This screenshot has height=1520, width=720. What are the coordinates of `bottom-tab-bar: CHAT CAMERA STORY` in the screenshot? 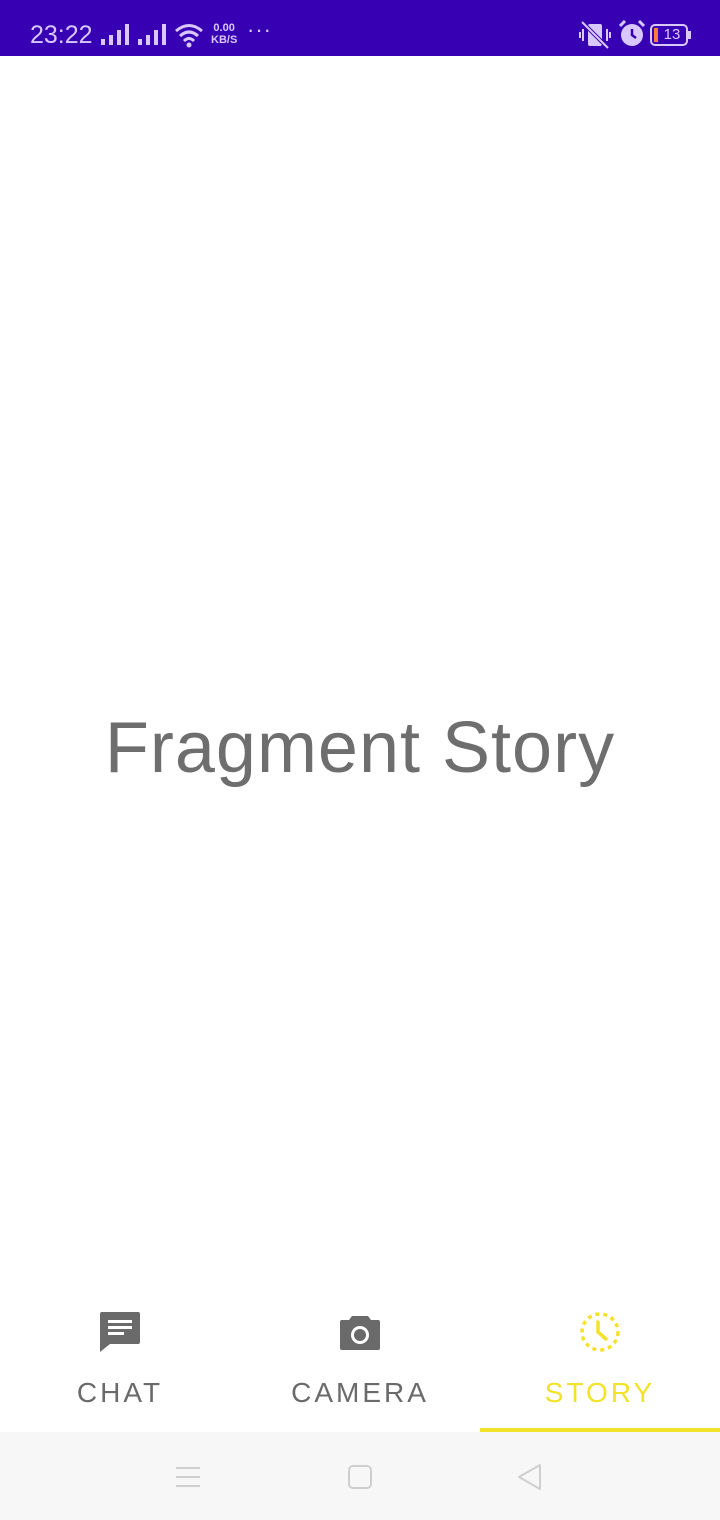 It's located at (360, 1360).